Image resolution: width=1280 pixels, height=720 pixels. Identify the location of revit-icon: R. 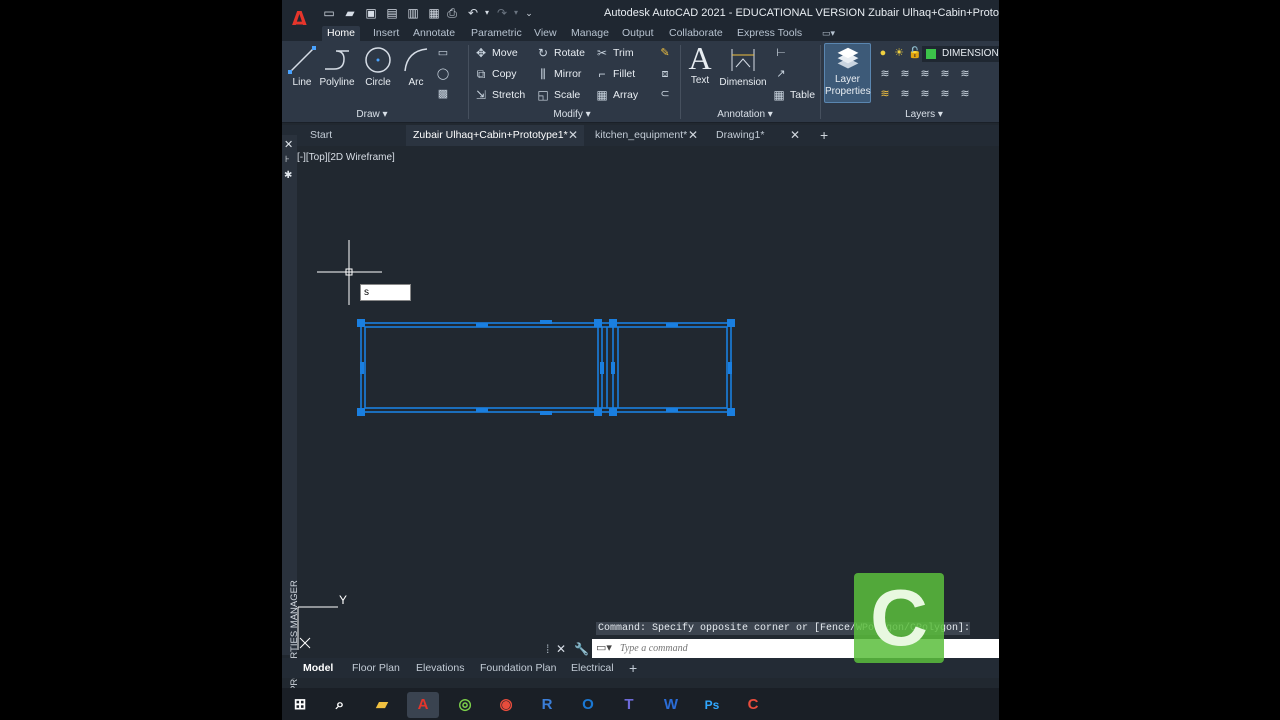
(547, 705).